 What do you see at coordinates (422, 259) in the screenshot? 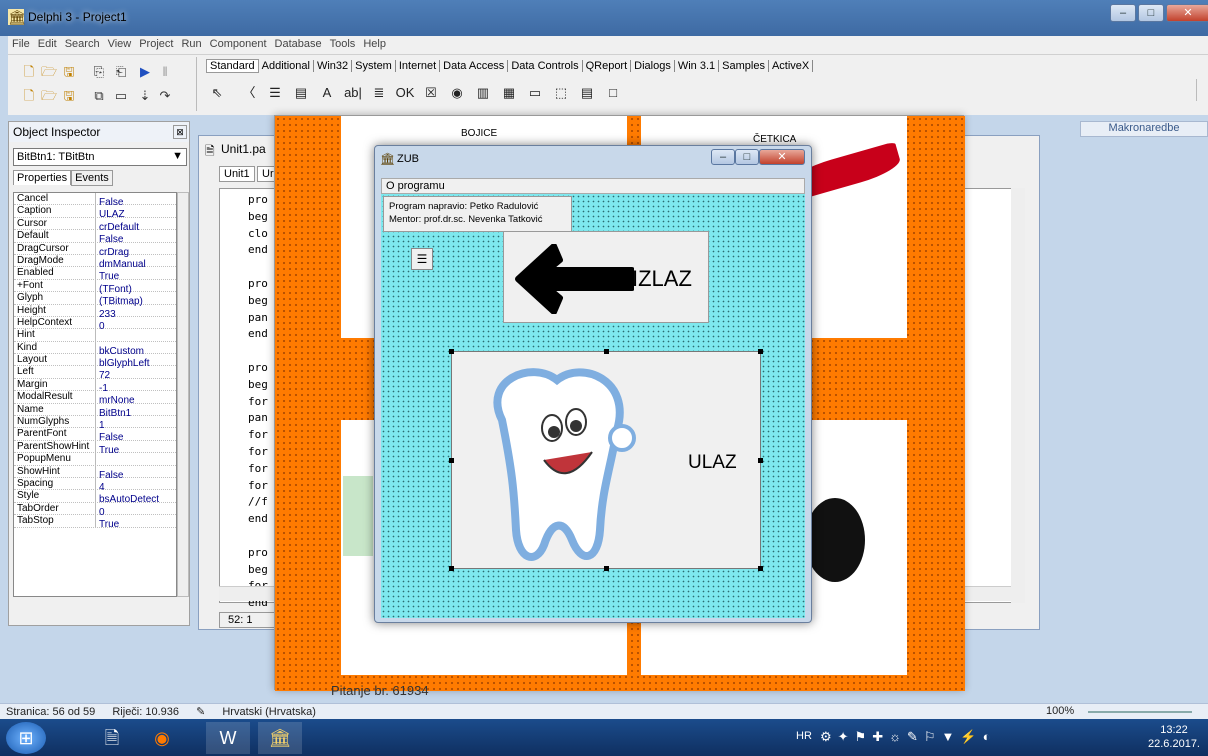
I see `mainmenu-component-icon: ☰` at bounding box center [422, 259].